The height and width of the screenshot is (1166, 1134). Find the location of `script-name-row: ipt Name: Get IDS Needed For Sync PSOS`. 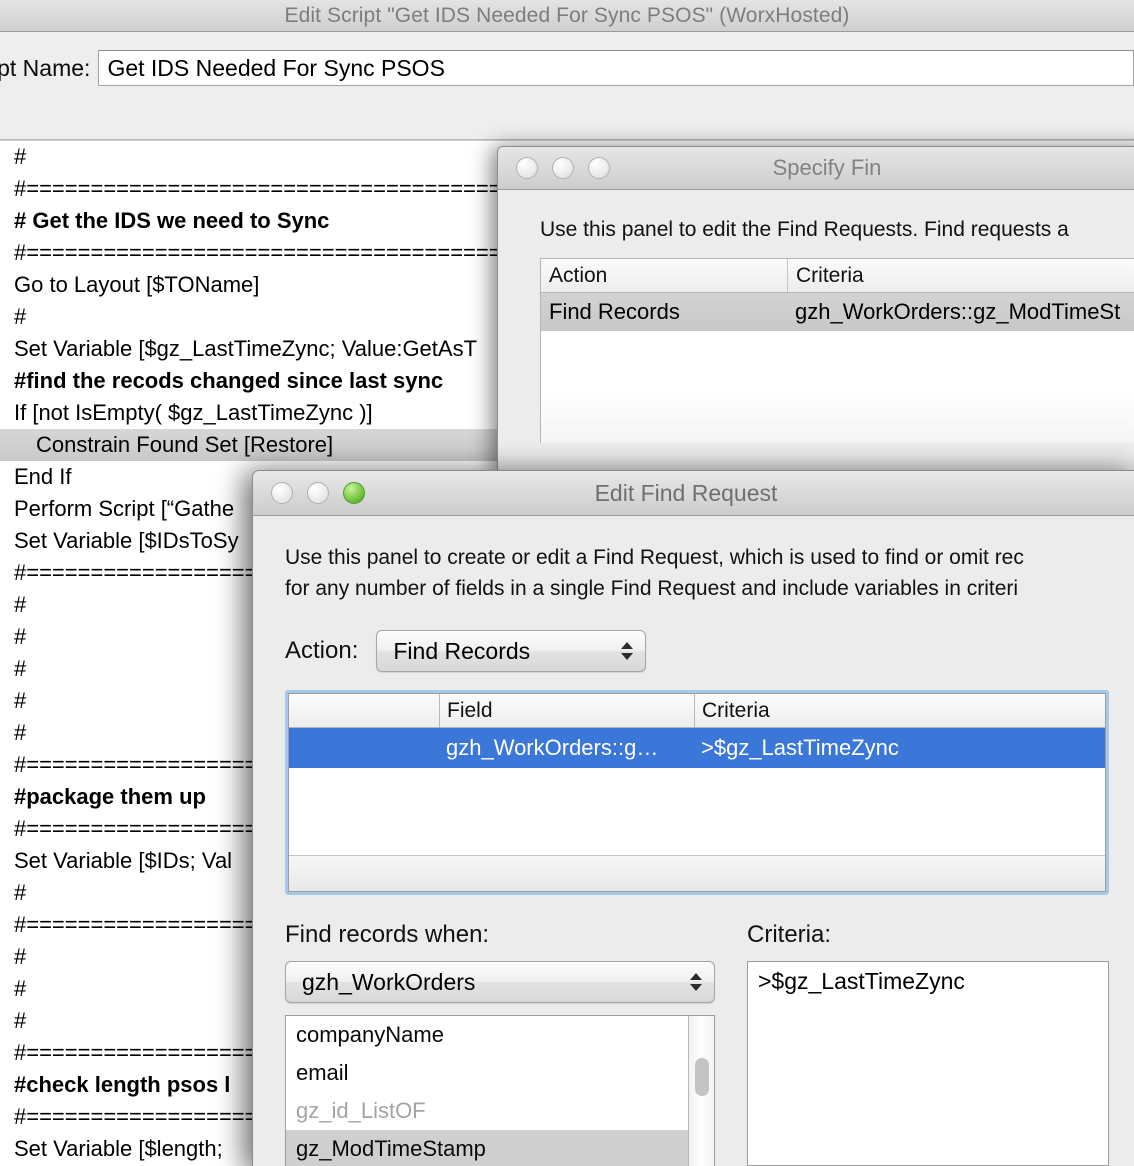

script-name-row: ipt Name: Get IDS Needed For Sync PSOS is located at coordinates (567, 68).